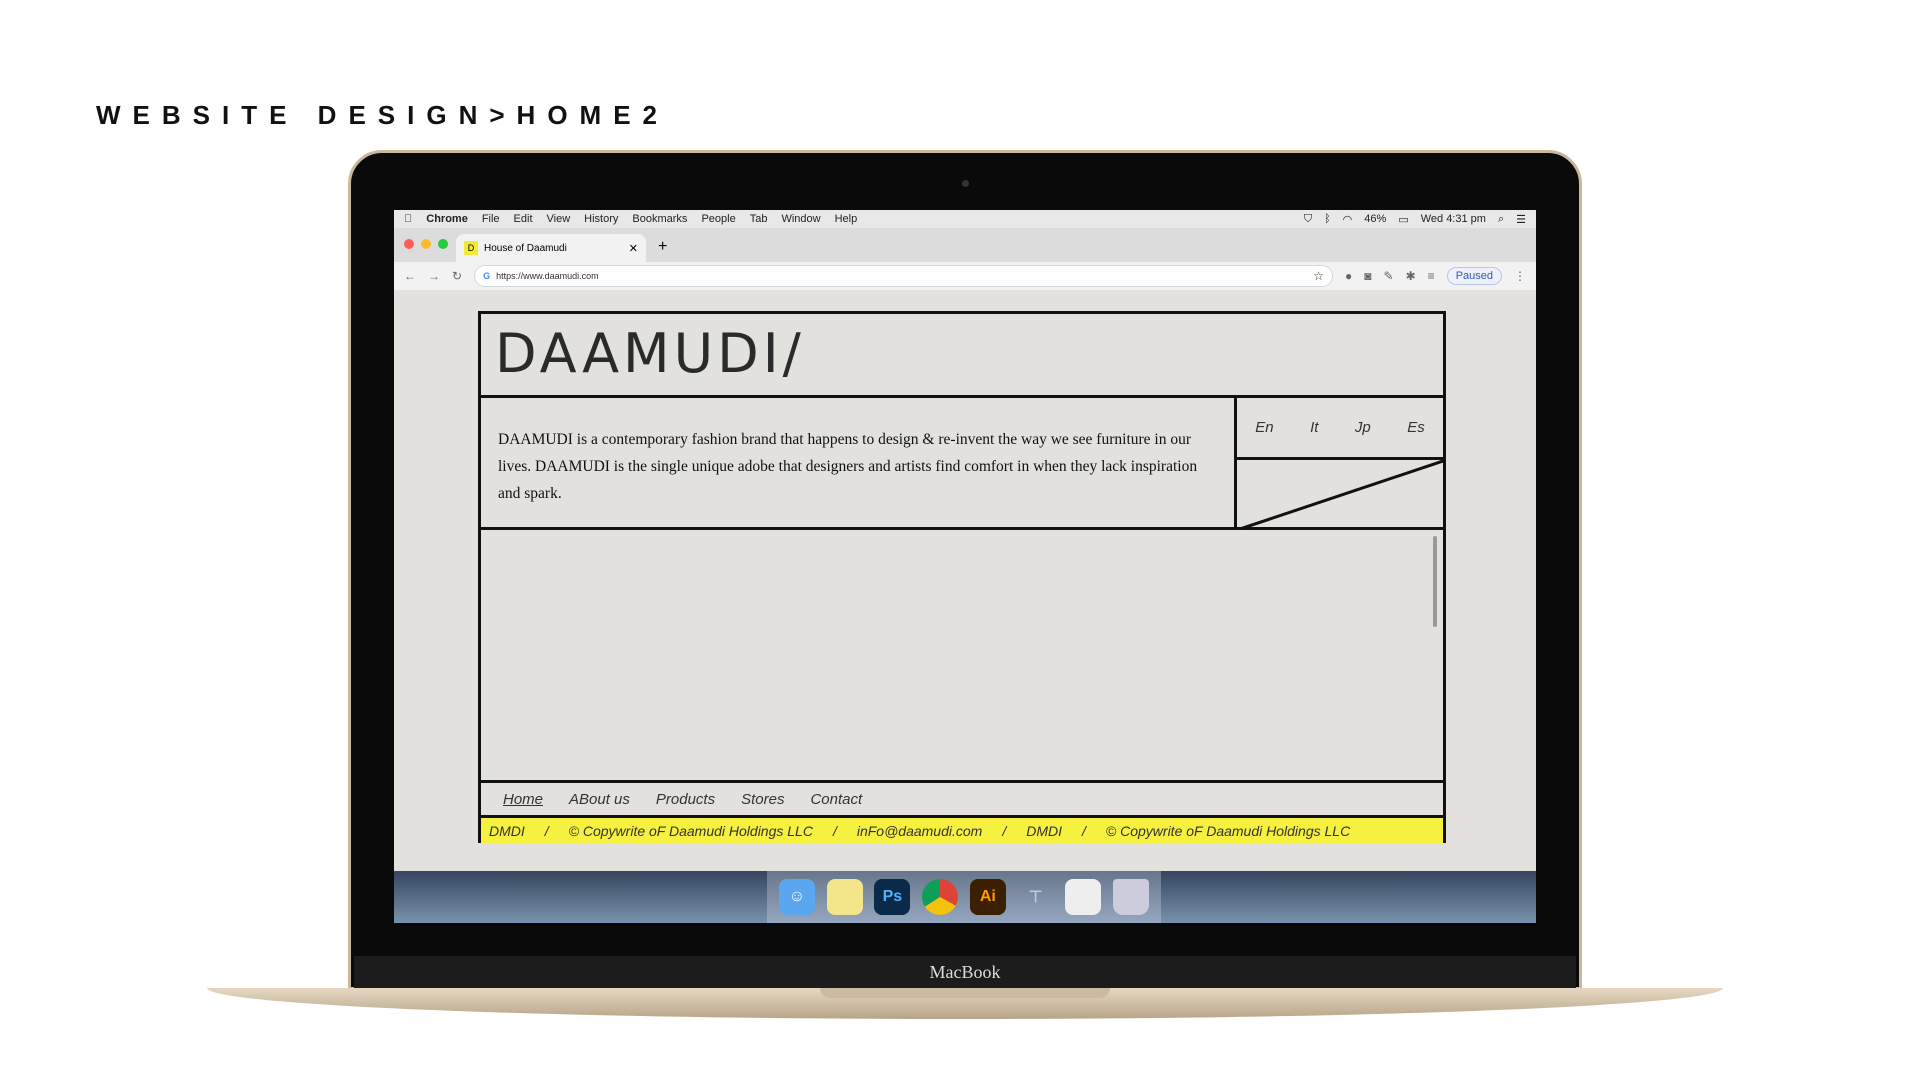  What do you see at coordinates (962, 656) in the screenshot?
I see `content-area` at bounding box center [962, 656].